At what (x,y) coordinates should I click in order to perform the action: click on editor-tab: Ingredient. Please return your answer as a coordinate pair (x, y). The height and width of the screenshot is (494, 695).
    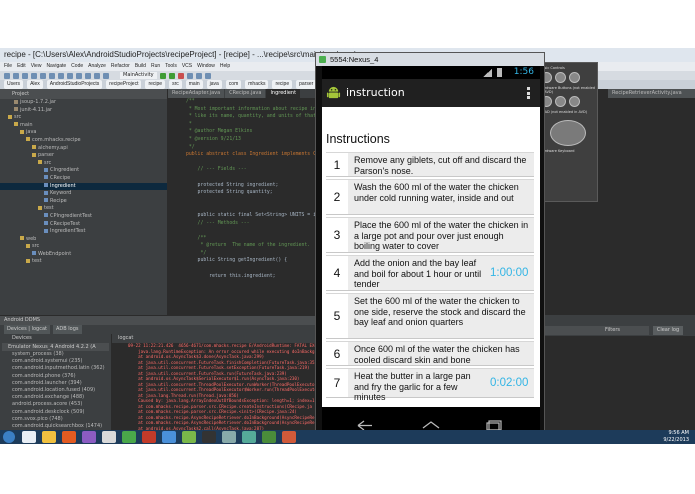
    Looking at the image, I should click on (283, 93).